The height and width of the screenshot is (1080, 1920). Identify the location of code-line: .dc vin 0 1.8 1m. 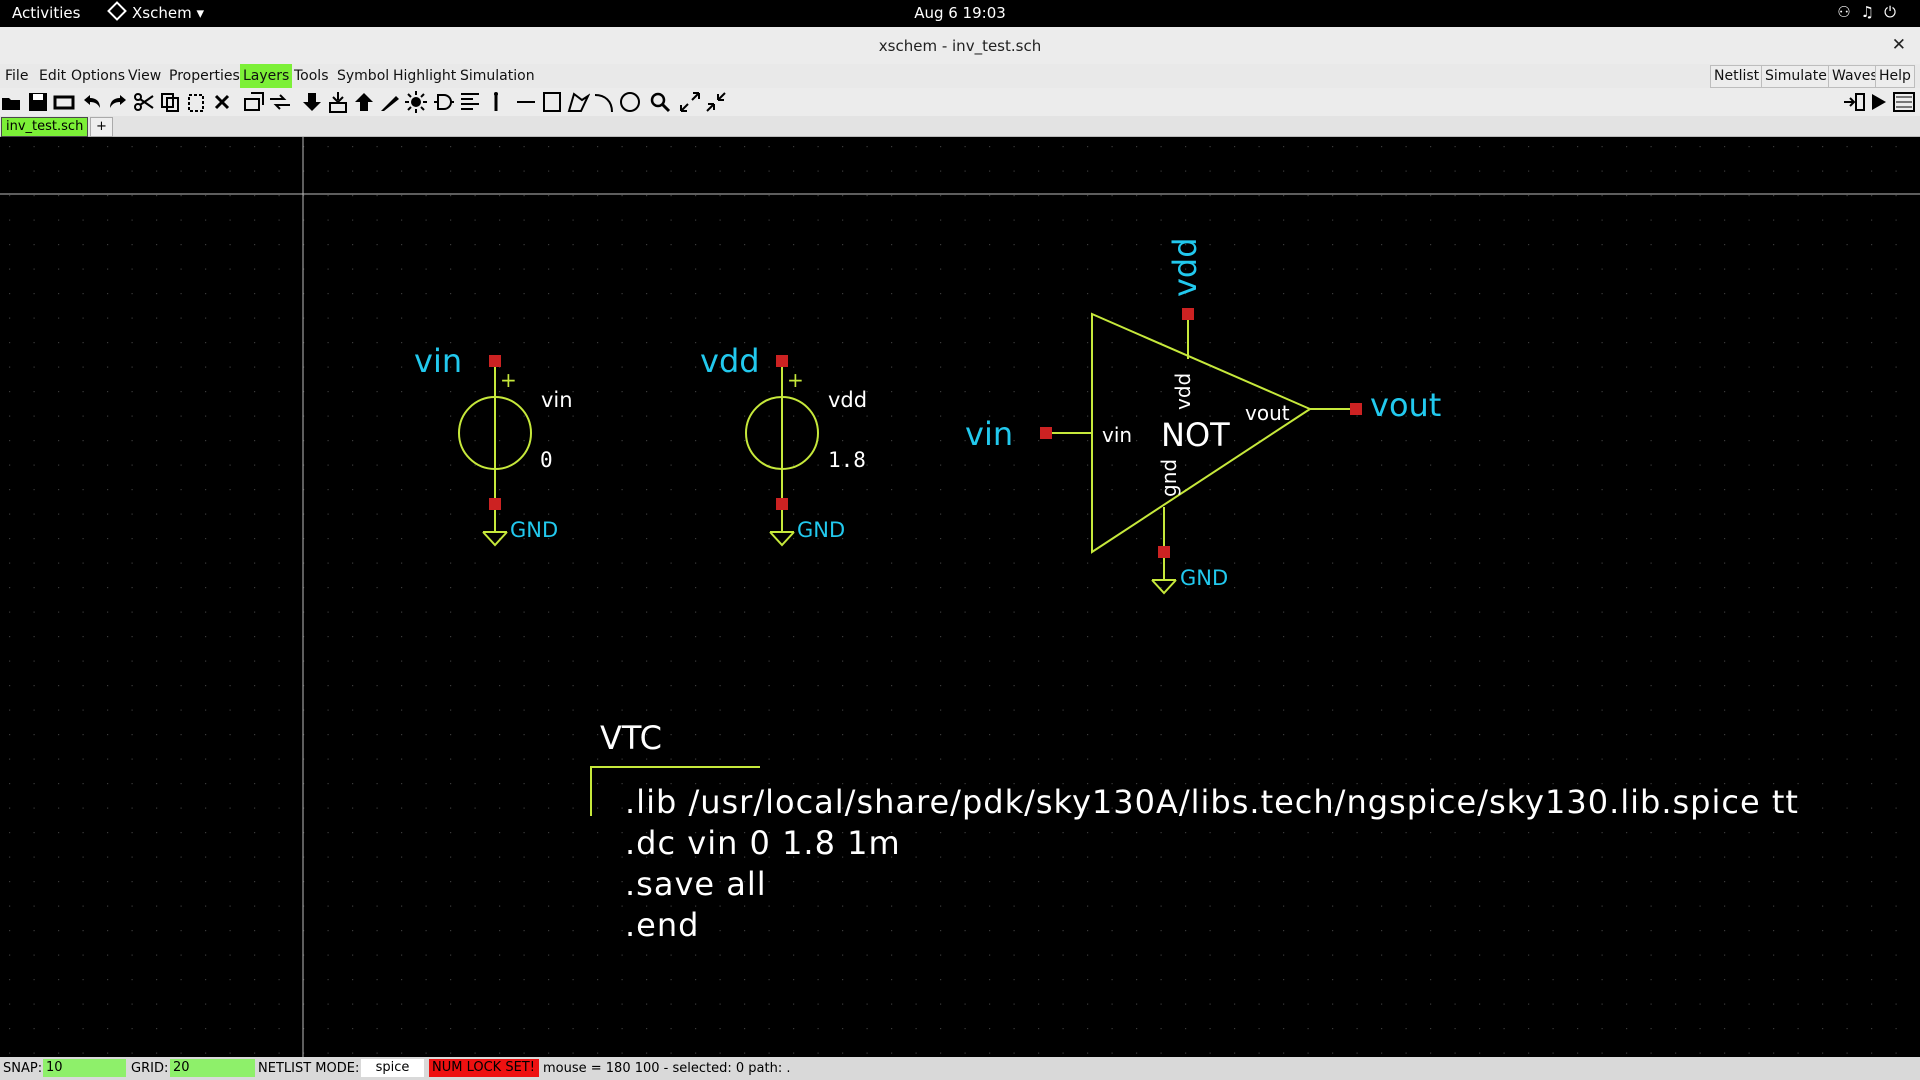
(763, 843).